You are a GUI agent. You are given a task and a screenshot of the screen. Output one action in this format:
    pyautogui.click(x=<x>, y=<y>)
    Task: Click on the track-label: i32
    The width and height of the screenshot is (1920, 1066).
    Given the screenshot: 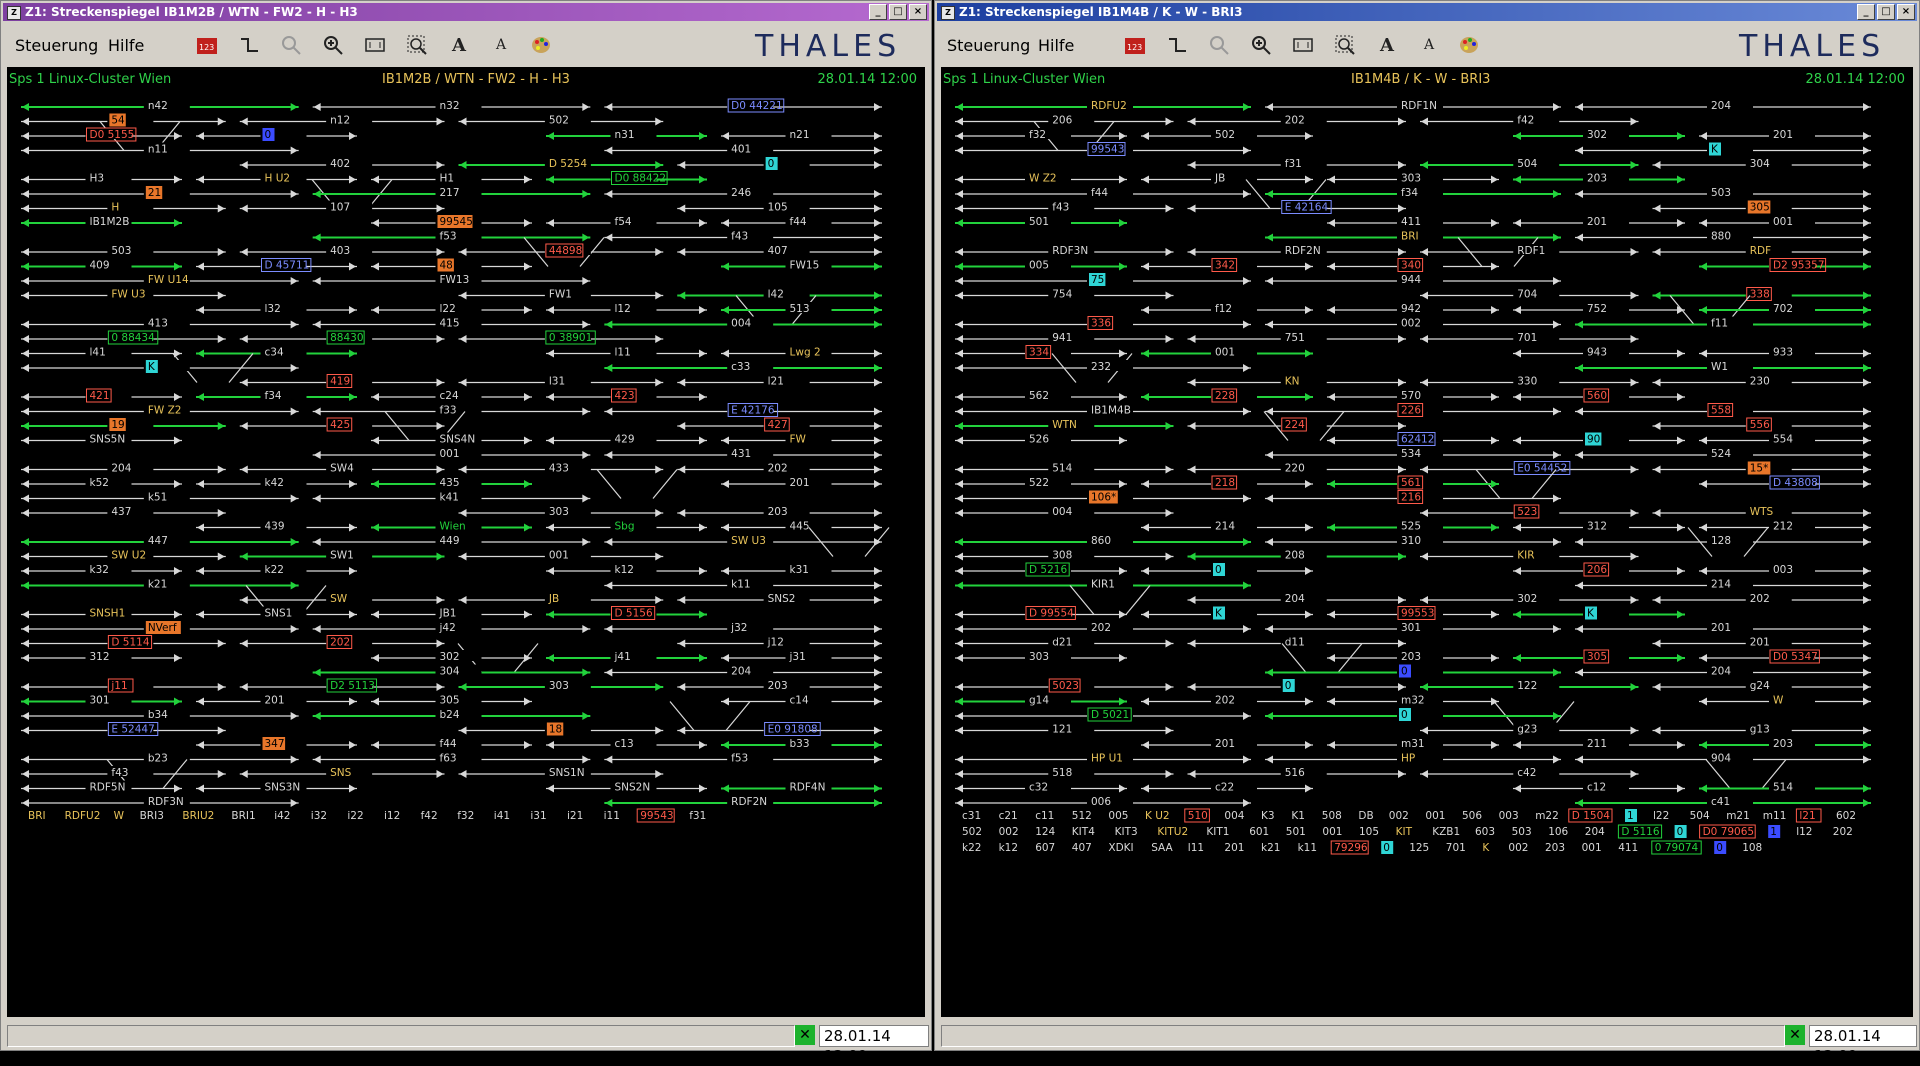 What is the action you would take?
    pyautogui.click(x=319, y=816)
    